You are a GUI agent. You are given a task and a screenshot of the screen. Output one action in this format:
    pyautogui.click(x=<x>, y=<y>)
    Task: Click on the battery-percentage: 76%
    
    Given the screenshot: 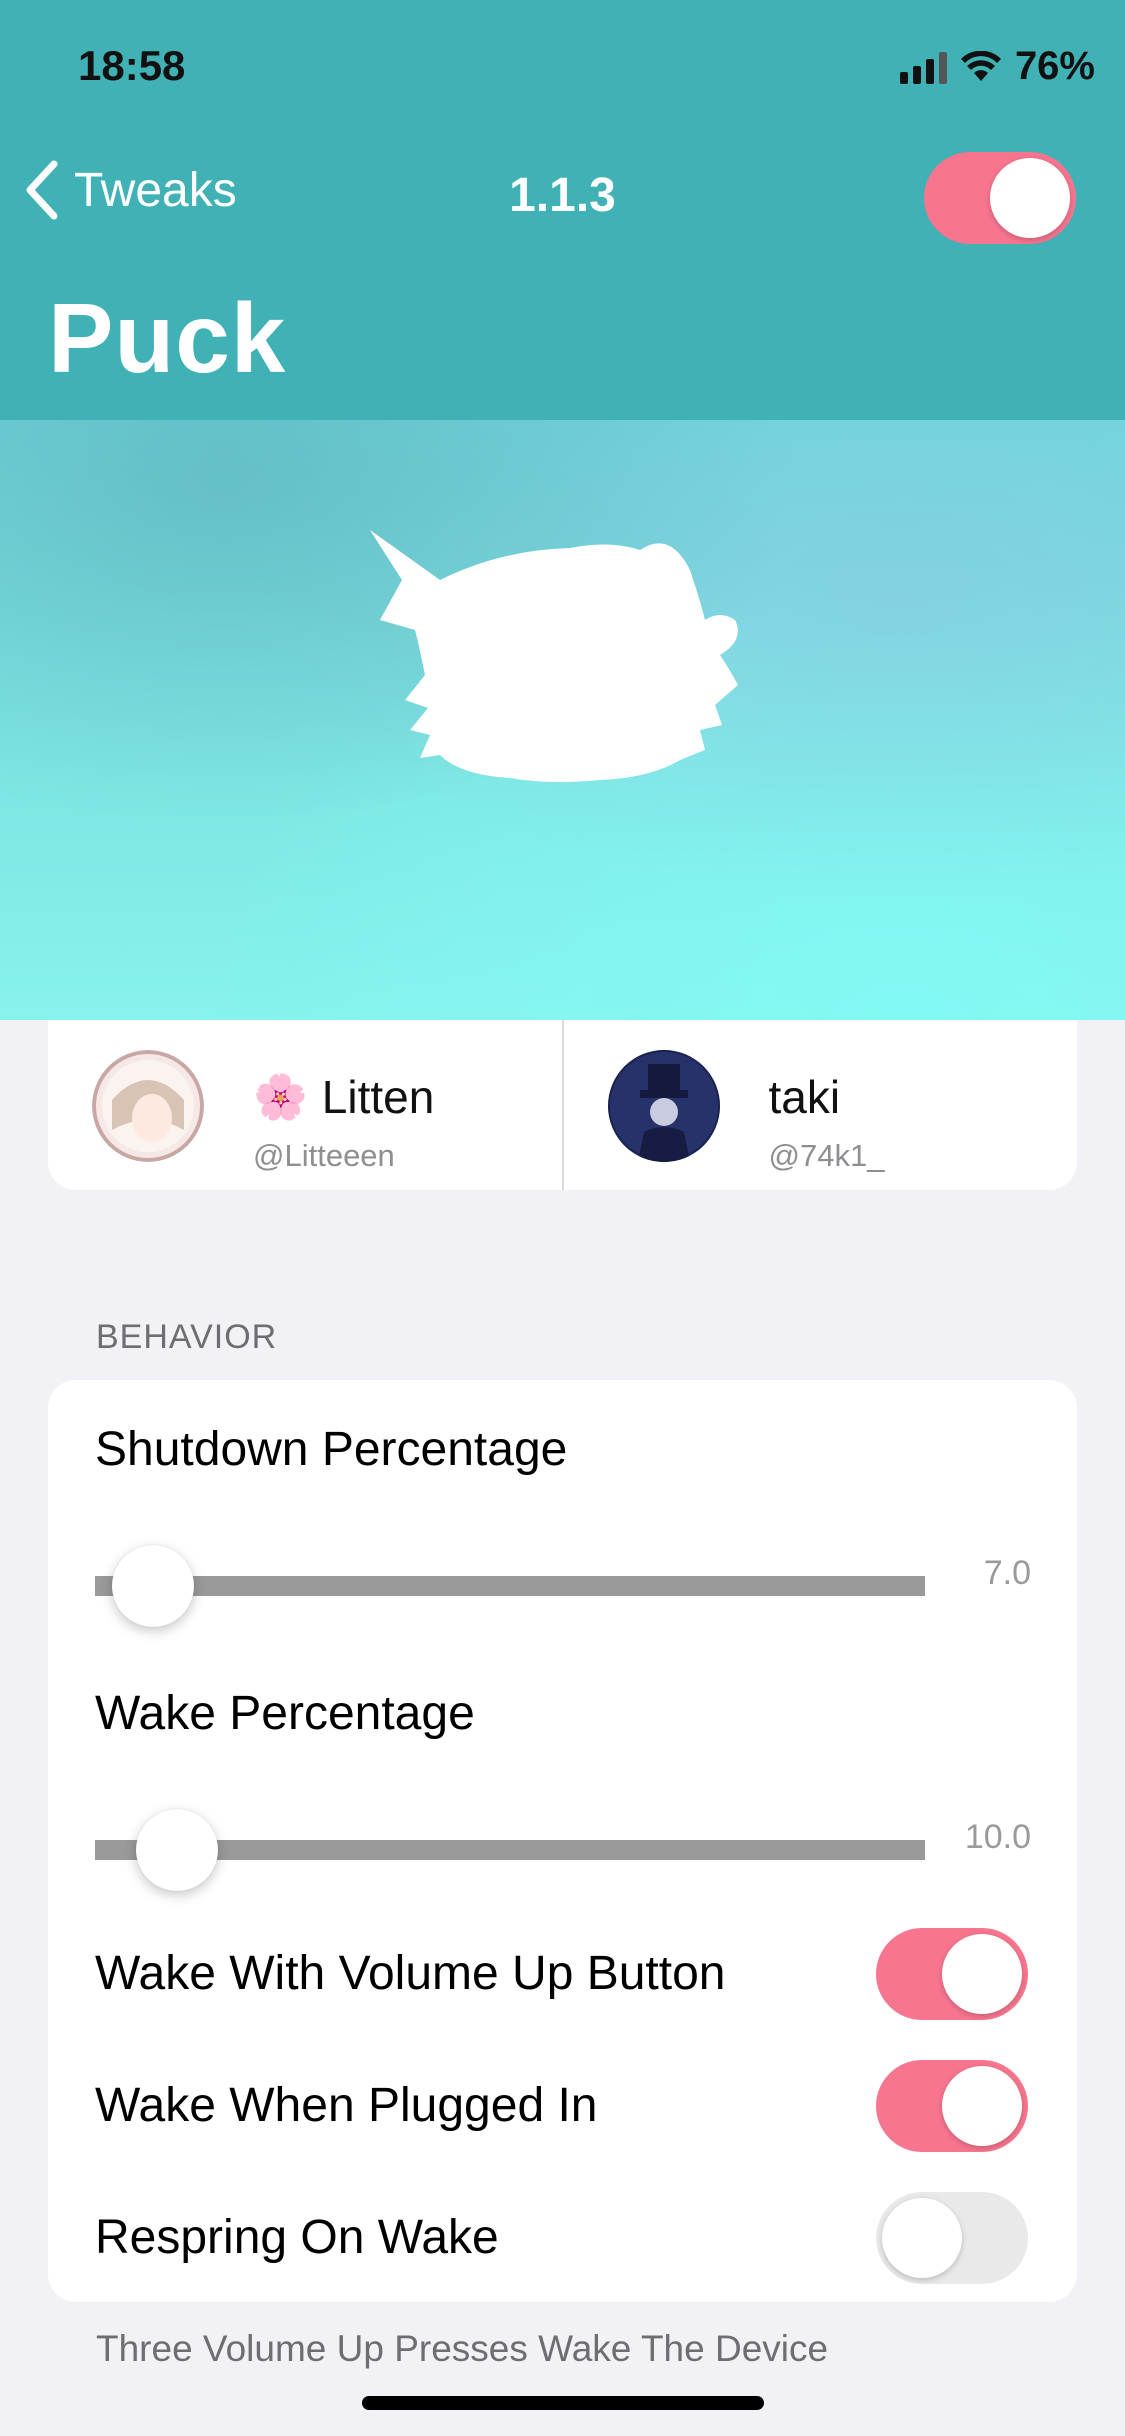 What is the action you would take?
    pyautogui.click(x=1054, y=66)
    